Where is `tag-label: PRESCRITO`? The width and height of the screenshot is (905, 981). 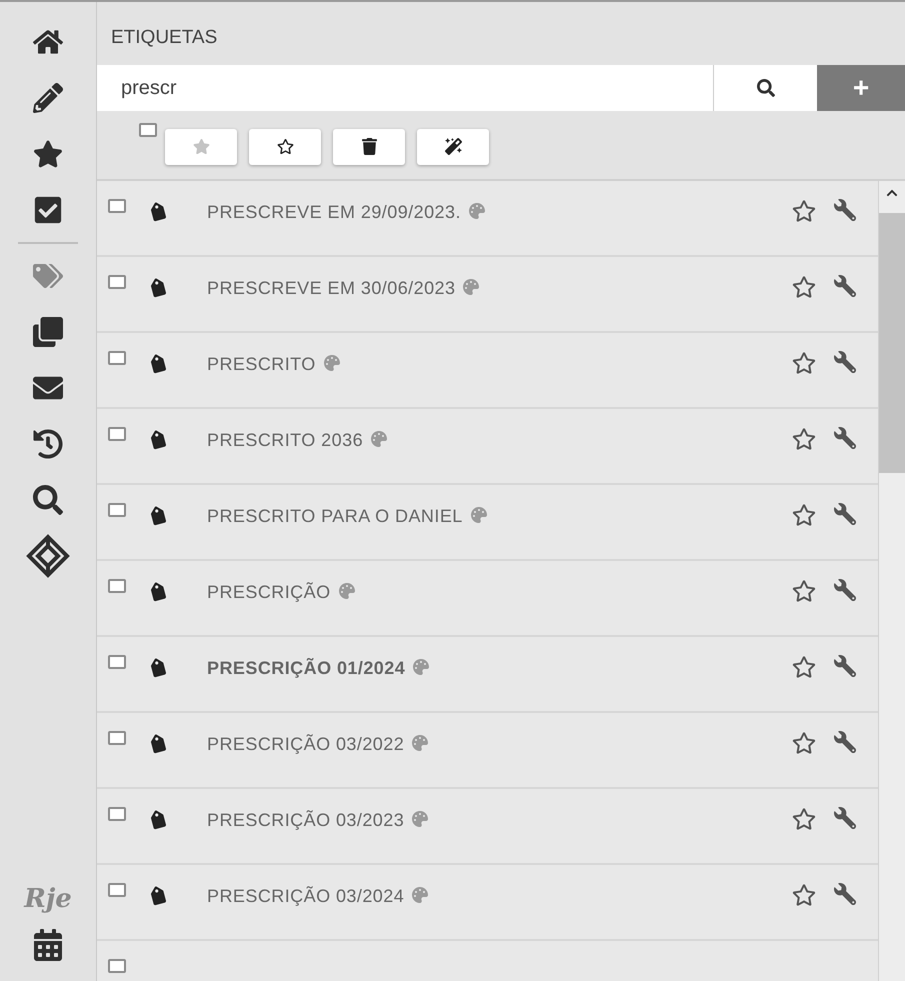 tag-label: PRESCRITO is located at coordinates (261, 364).